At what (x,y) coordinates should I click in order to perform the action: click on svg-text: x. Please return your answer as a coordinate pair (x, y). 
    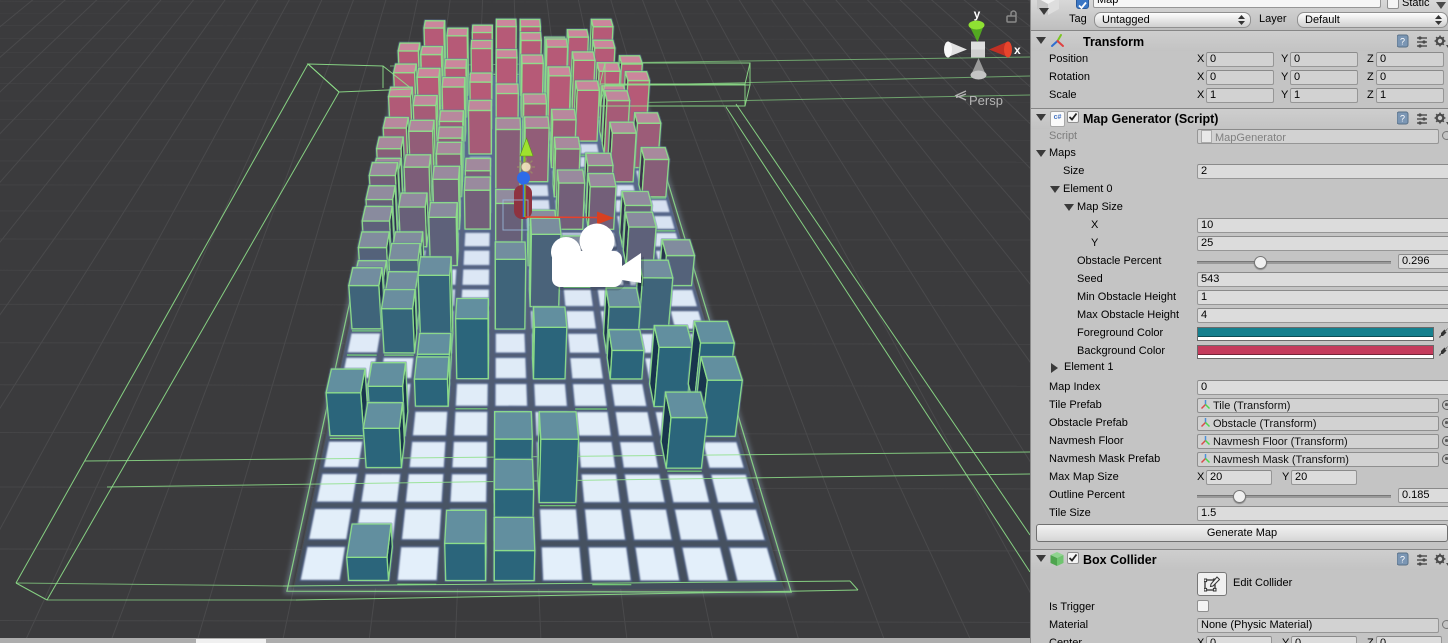
    Looking at the image, I should click on (1017, 50).